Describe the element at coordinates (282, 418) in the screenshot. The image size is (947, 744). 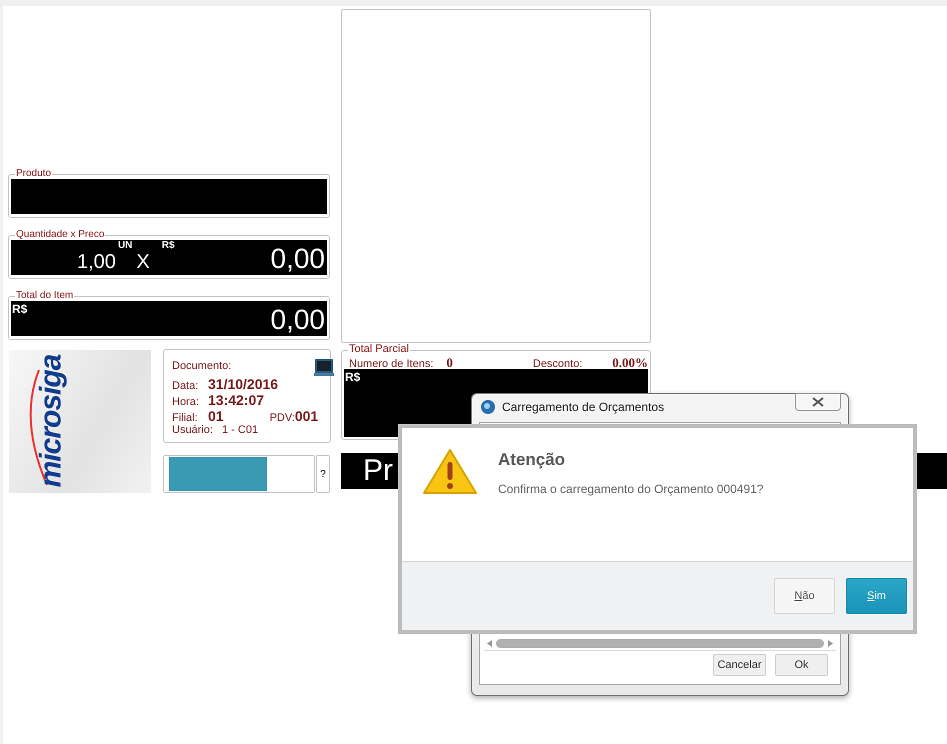
I see `info-label: PDV:` at that location.